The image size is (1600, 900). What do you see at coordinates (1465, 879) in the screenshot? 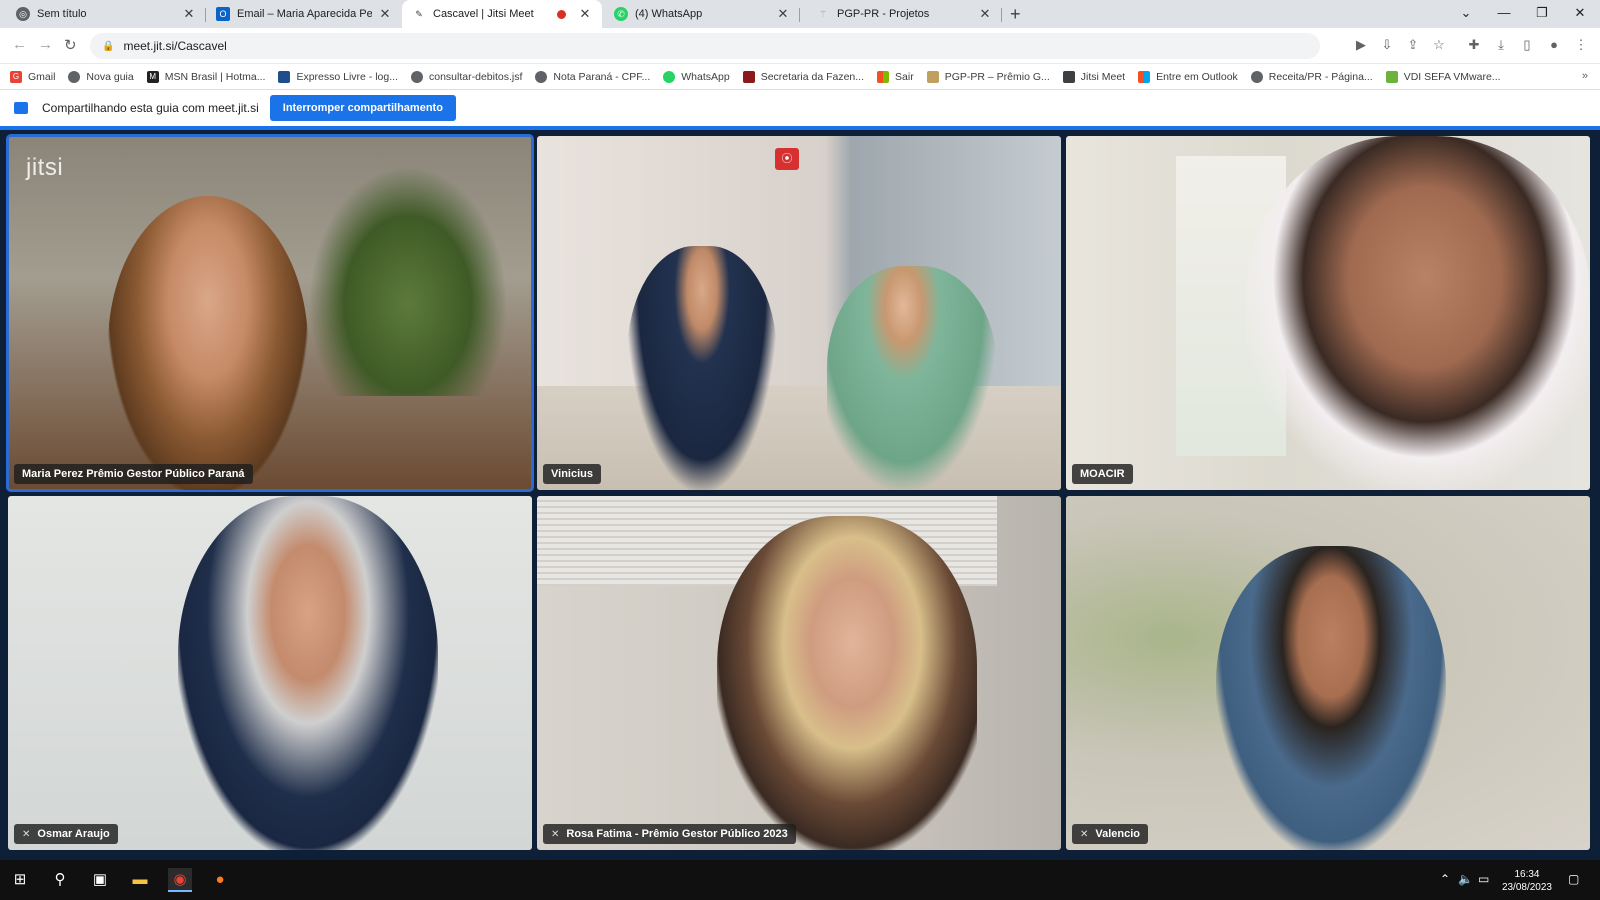
I see `volume-icon: 🔈` at bounding box center [1465, 879].